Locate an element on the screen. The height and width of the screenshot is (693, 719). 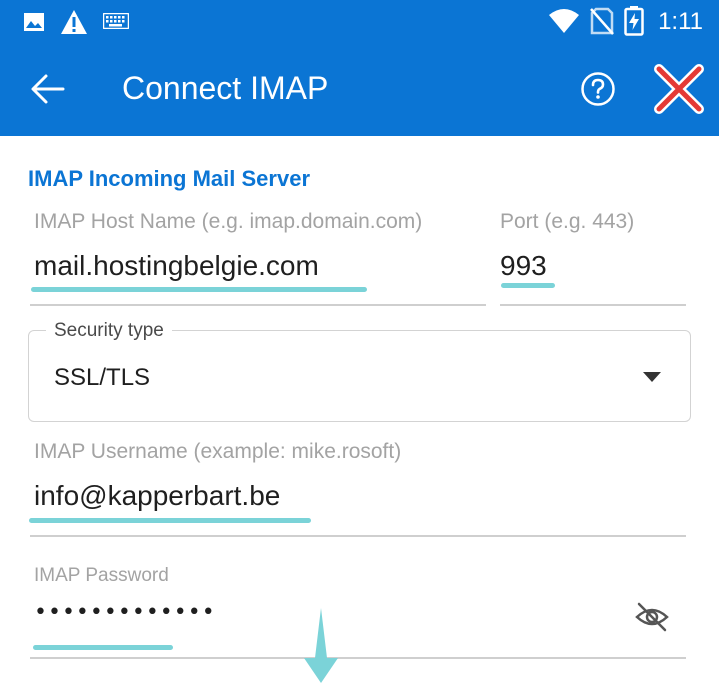
pointer-arrow-icon is located at coordinates (321, 645).